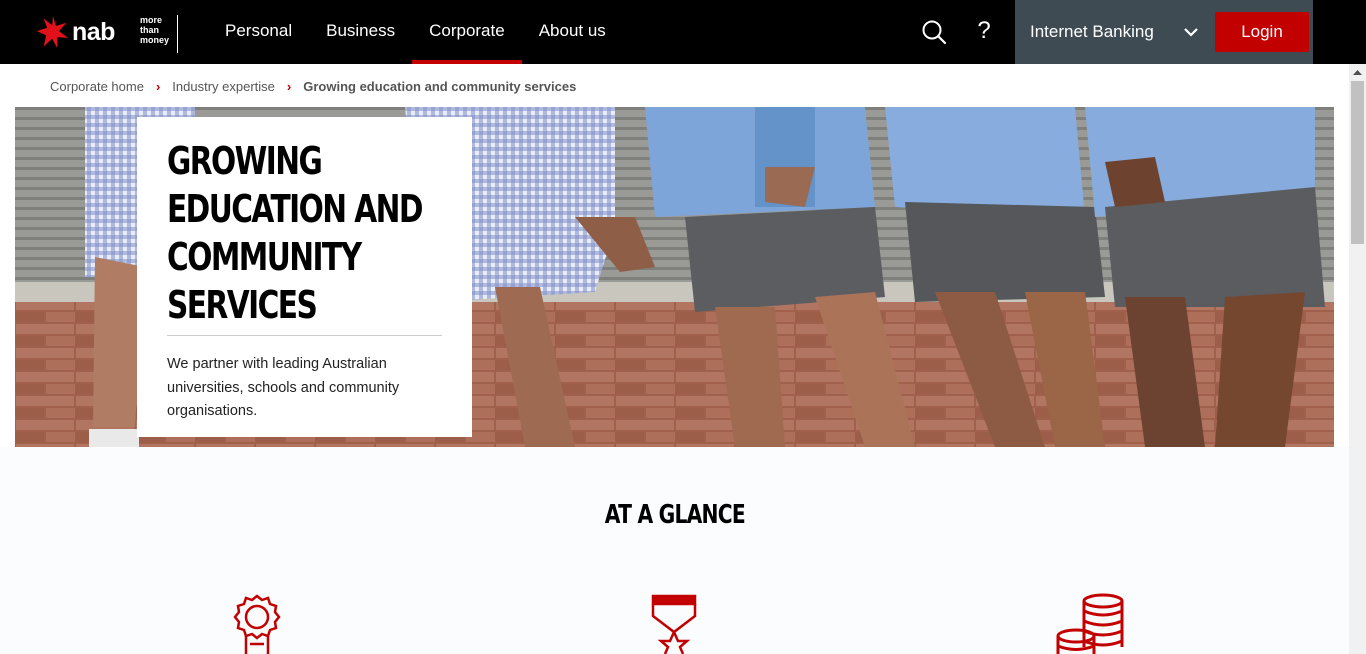 The width and height of the screenshot is (1366, 654). What do you see at coordinates (572, 32) in the screenshot?
I see `nav-item-about-us: About us` at bounding box center [572, 32].